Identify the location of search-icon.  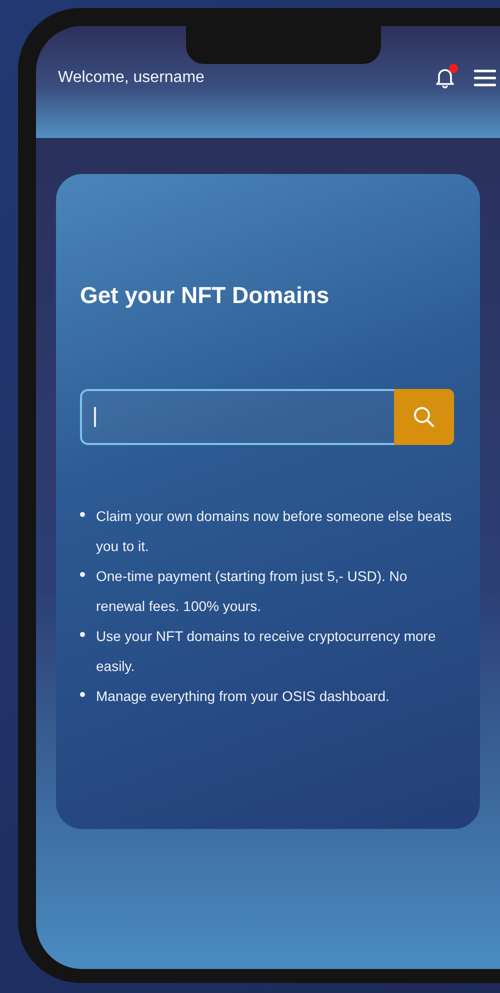
(424, 417).